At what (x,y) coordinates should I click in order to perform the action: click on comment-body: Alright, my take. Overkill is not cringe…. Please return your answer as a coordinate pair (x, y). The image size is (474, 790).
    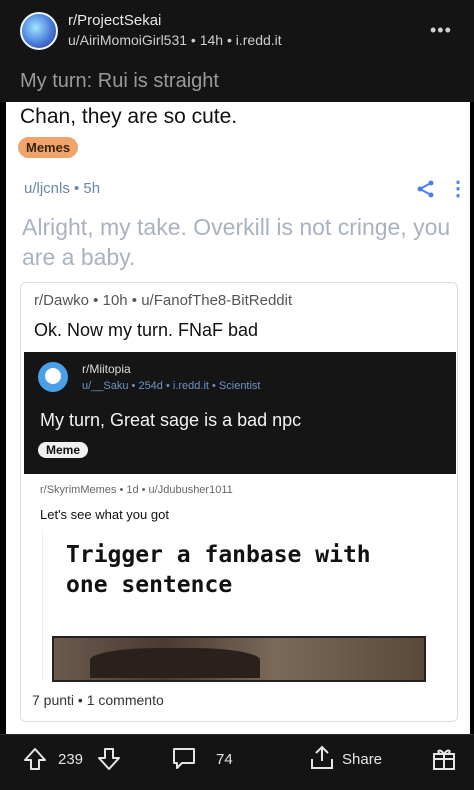
    Looking at the image, I should click on (236, 242).